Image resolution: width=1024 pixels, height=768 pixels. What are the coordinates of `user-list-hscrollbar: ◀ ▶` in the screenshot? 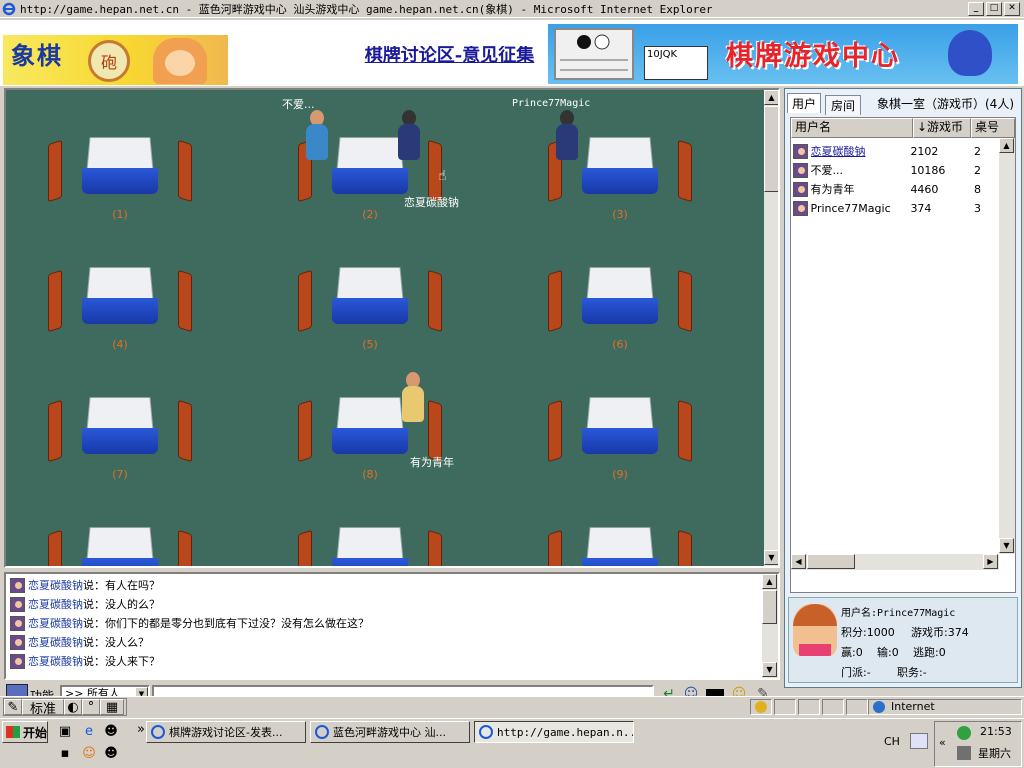 It's located at (895, 562).